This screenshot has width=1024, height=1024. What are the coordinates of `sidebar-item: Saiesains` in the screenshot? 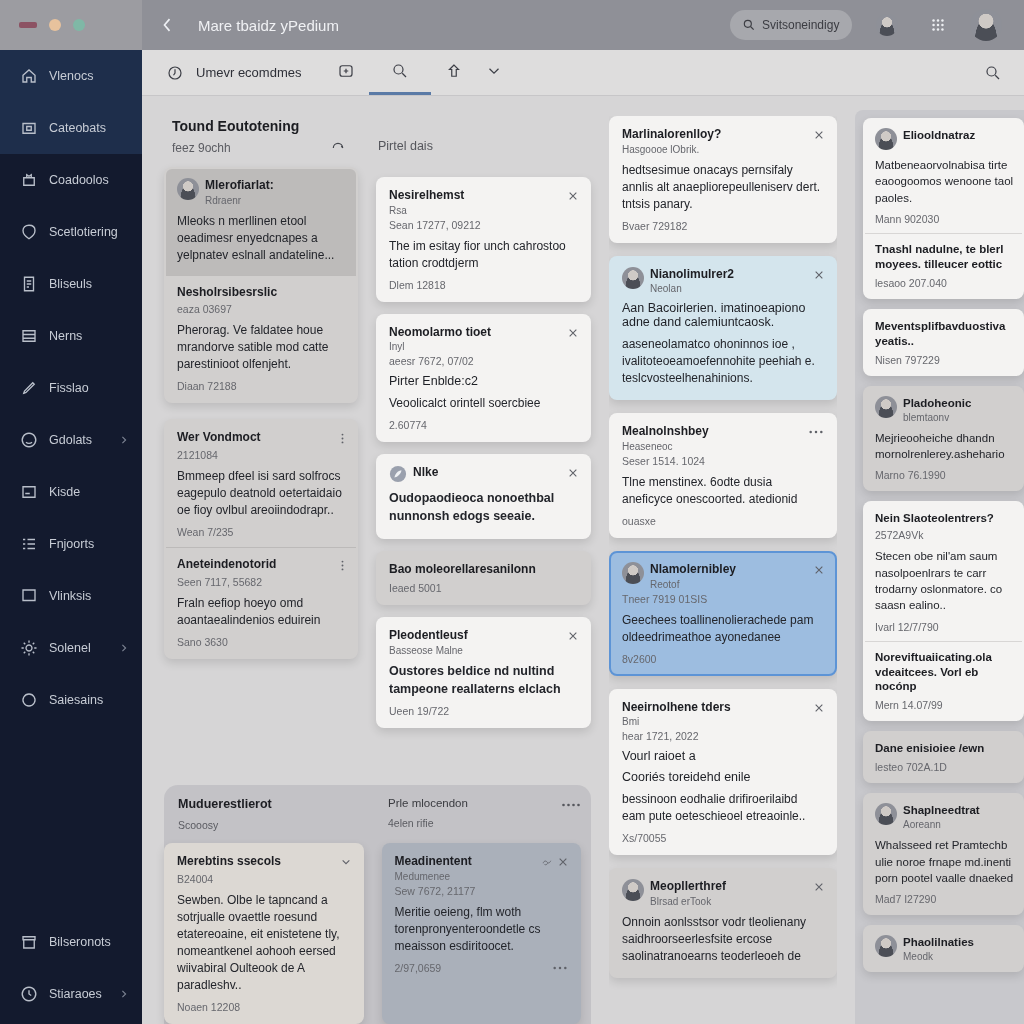 It's located at (71, 700).